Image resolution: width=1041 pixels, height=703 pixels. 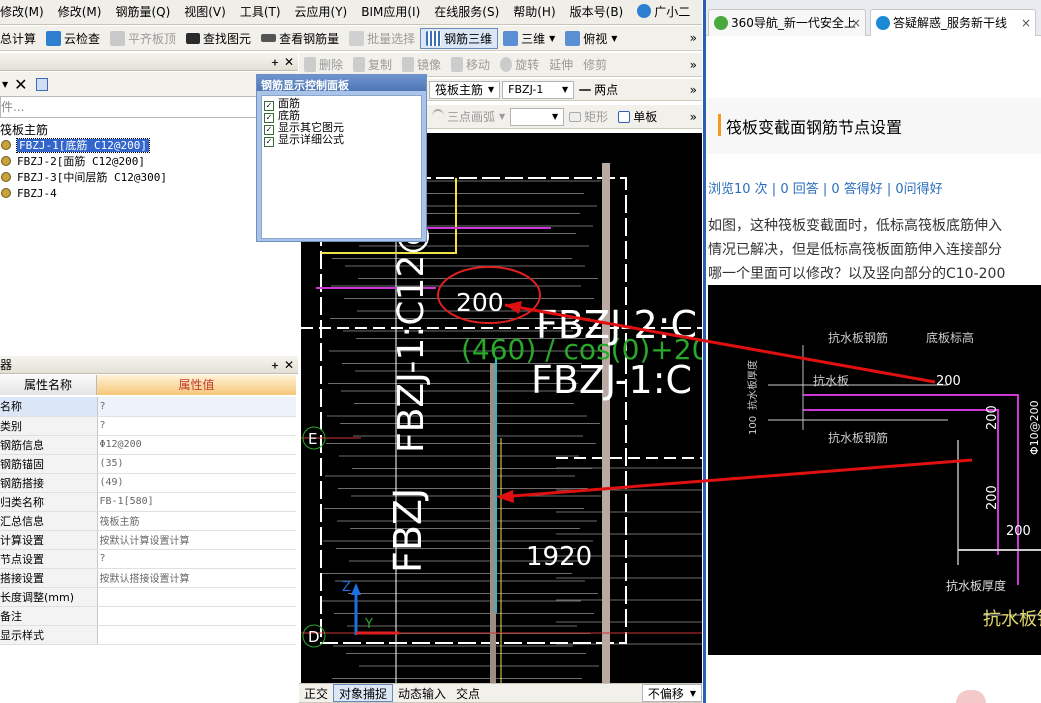 I want to click on menu-cloud: 云应用(Y), so click(x=321, y=12).